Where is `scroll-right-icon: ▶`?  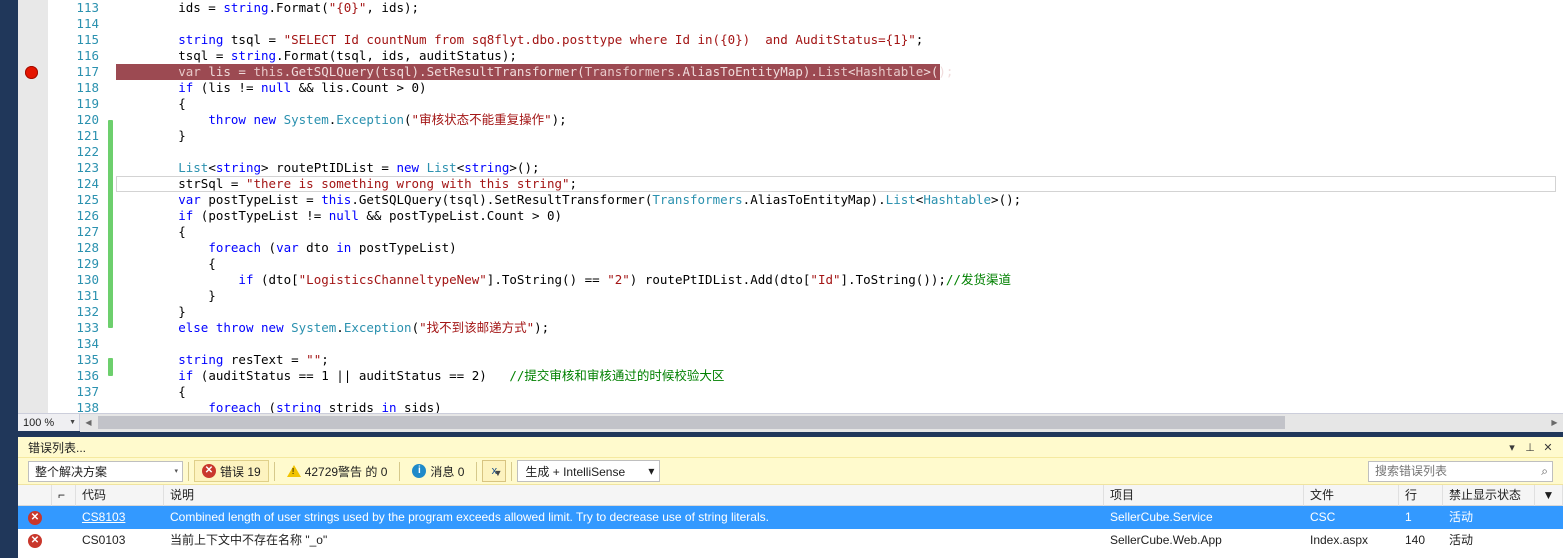 scroll-right-icon: ▶ is located at coordinates (1554, 422).